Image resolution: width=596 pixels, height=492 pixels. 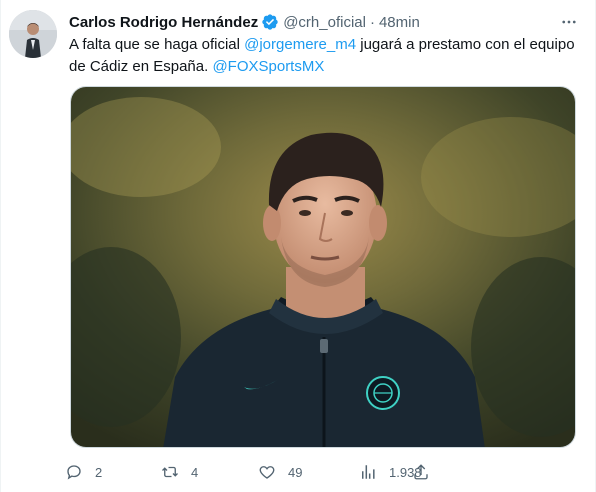 I want to click on verified-badge-icon, so click(x=270, y=22).